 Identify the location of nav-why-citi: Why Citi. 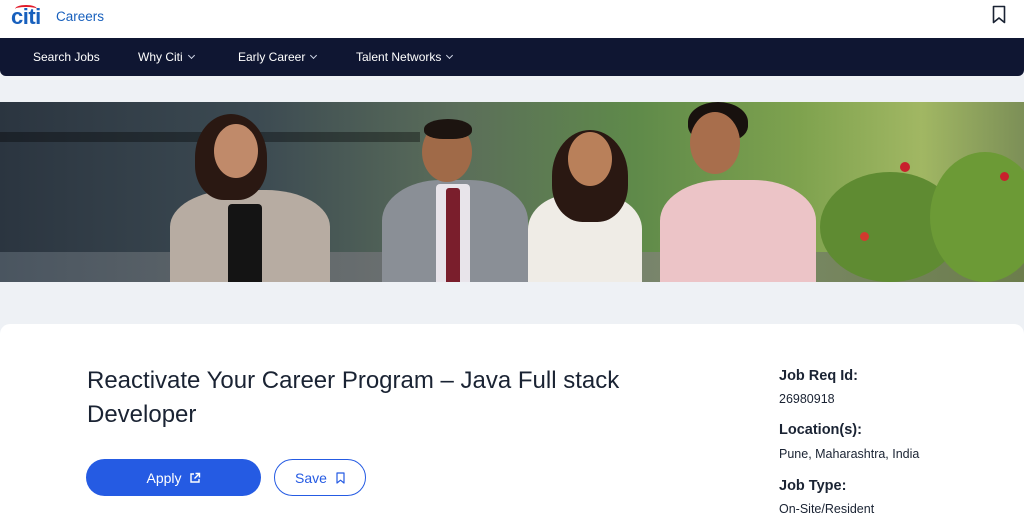
(166, 57).